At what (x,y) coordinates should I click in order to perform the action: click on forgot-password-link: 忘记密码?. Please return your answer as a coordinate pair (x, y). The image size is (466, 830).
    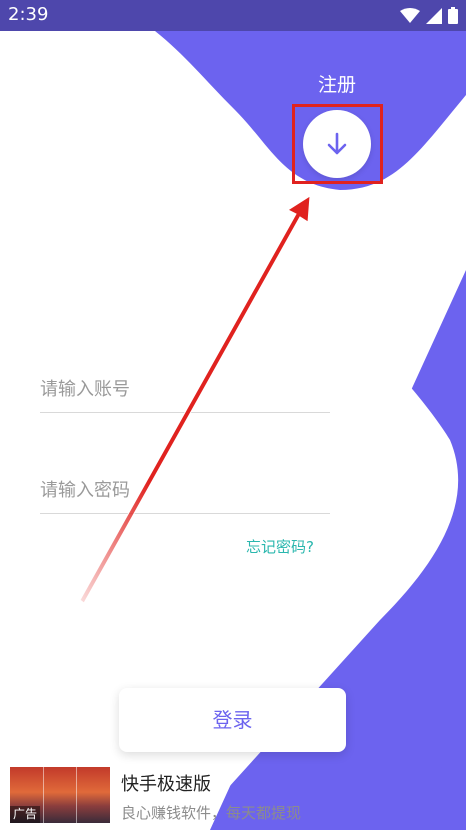
    Looking at the image, I should click on (280, 546).